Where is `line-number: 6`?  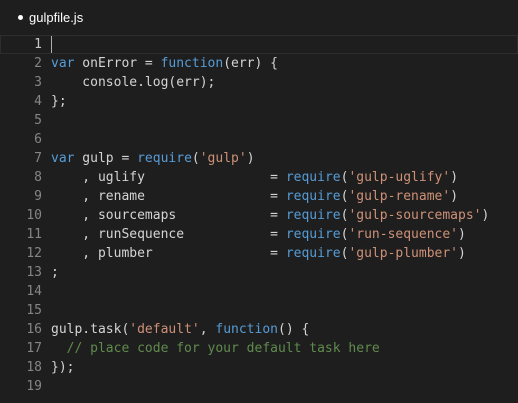 line-number: 6 is located at coordinates (38, 139).